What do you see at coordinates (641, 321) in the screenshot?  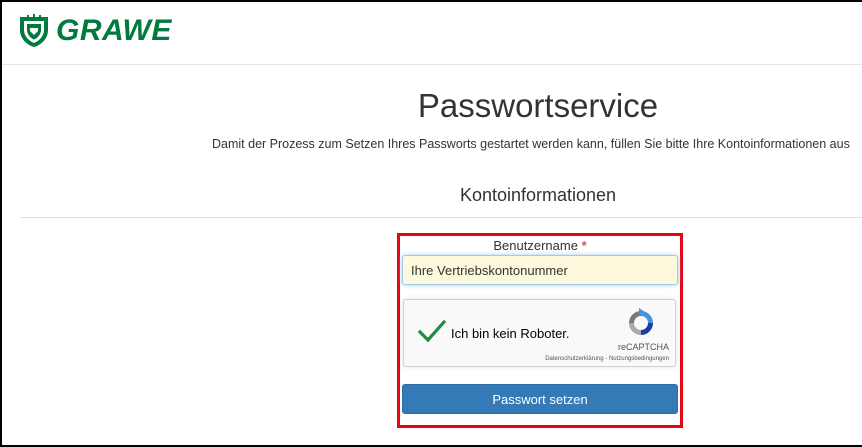 I see `recaptcha-logo-icon` at bounding box center [641, 321].